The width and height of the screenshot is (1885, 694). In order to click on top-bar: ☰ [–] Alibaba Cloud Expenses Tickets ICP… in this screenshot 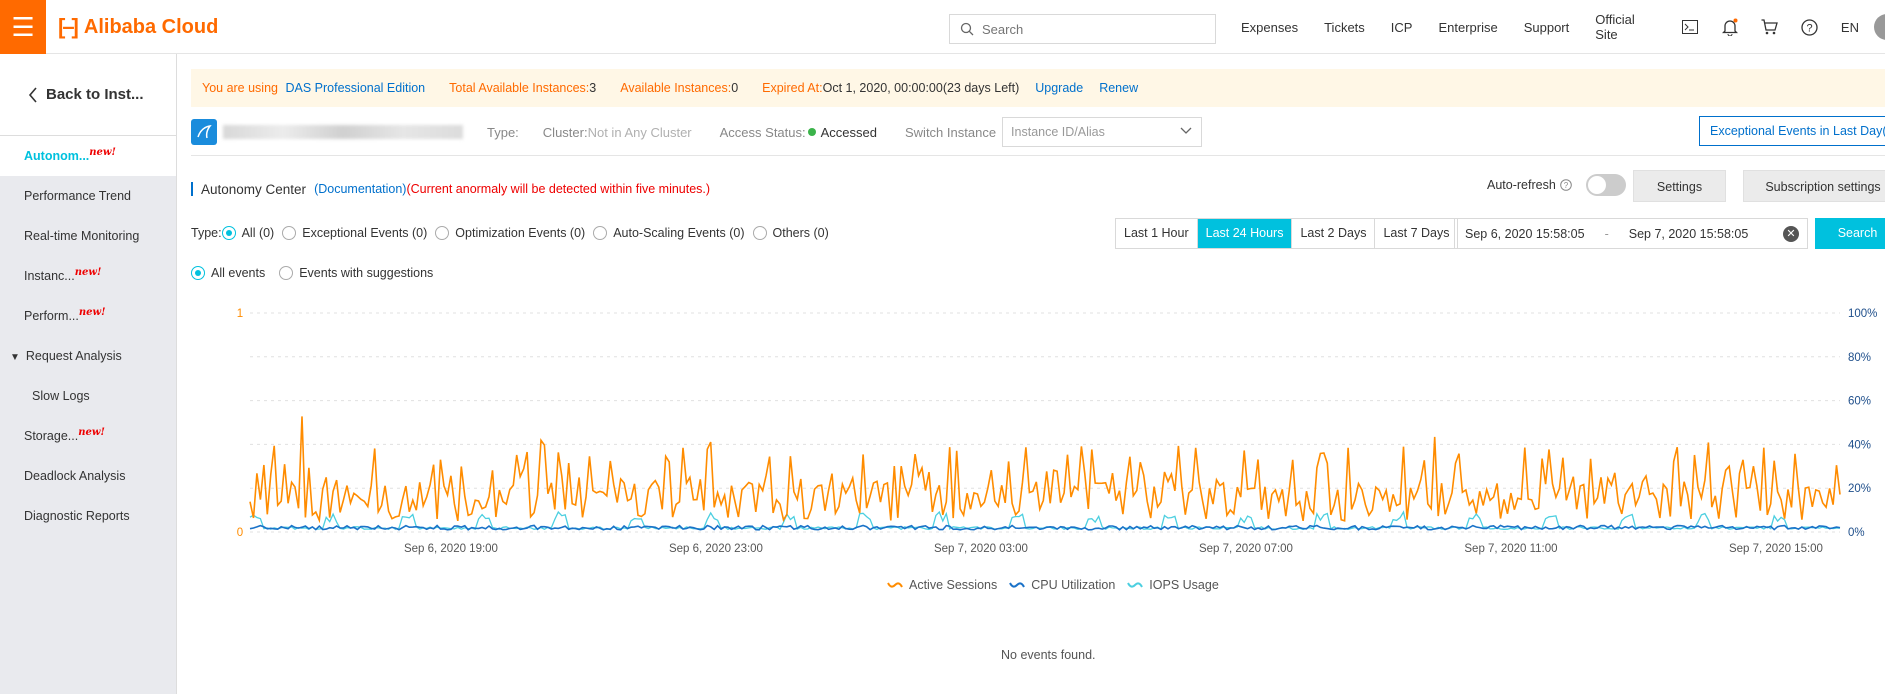, I will do `click(942, 27)`.